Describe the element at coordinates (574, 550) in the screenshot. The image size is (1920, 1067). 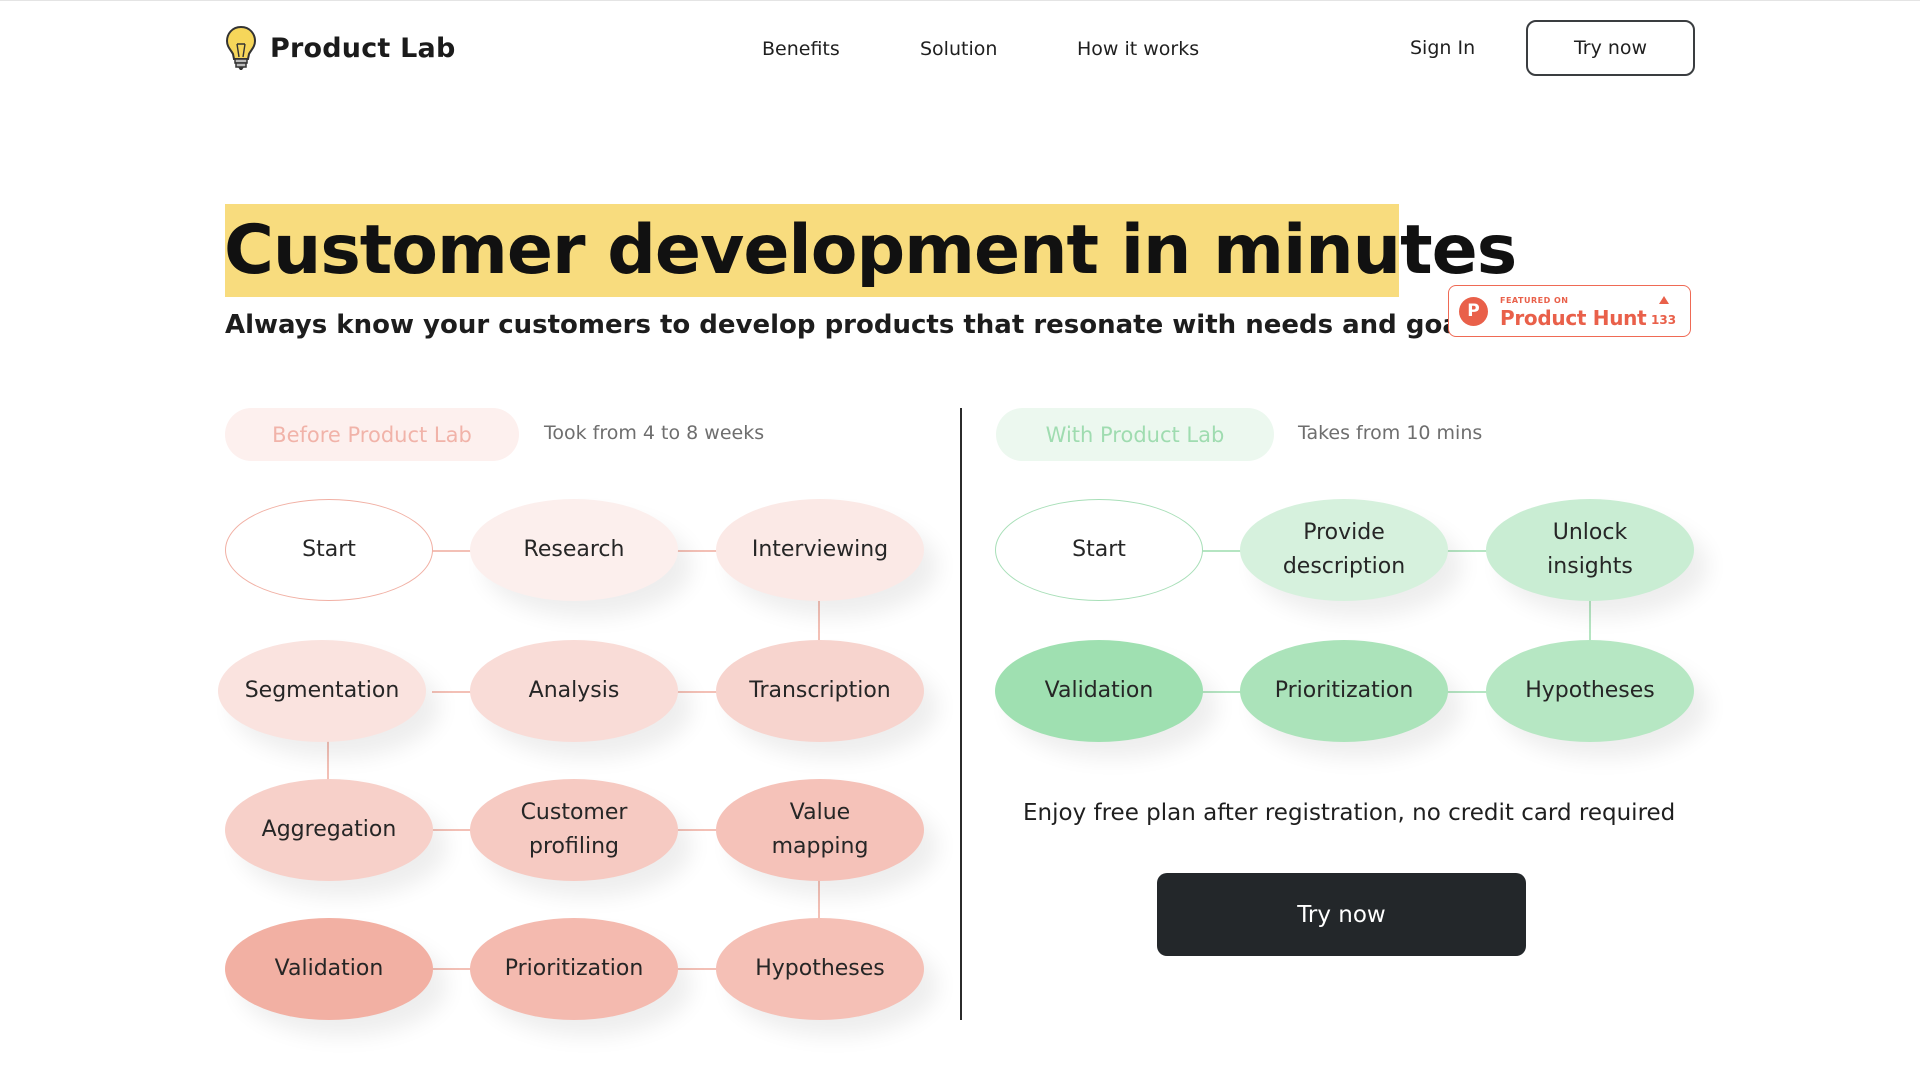
I see `before-step-research: Research` at that location.